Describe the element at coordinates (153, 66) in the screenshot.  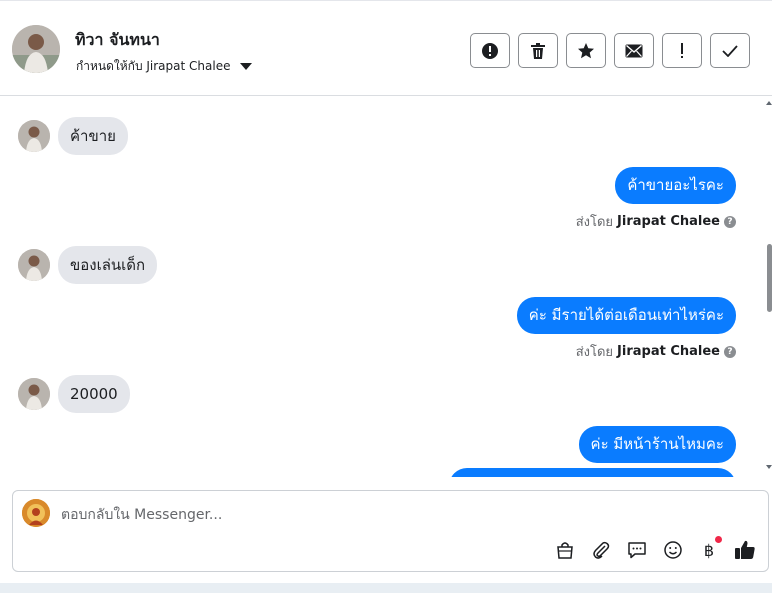
I see `assign-label: กำหนดให้กับ Jirapat Chalee` at that location.